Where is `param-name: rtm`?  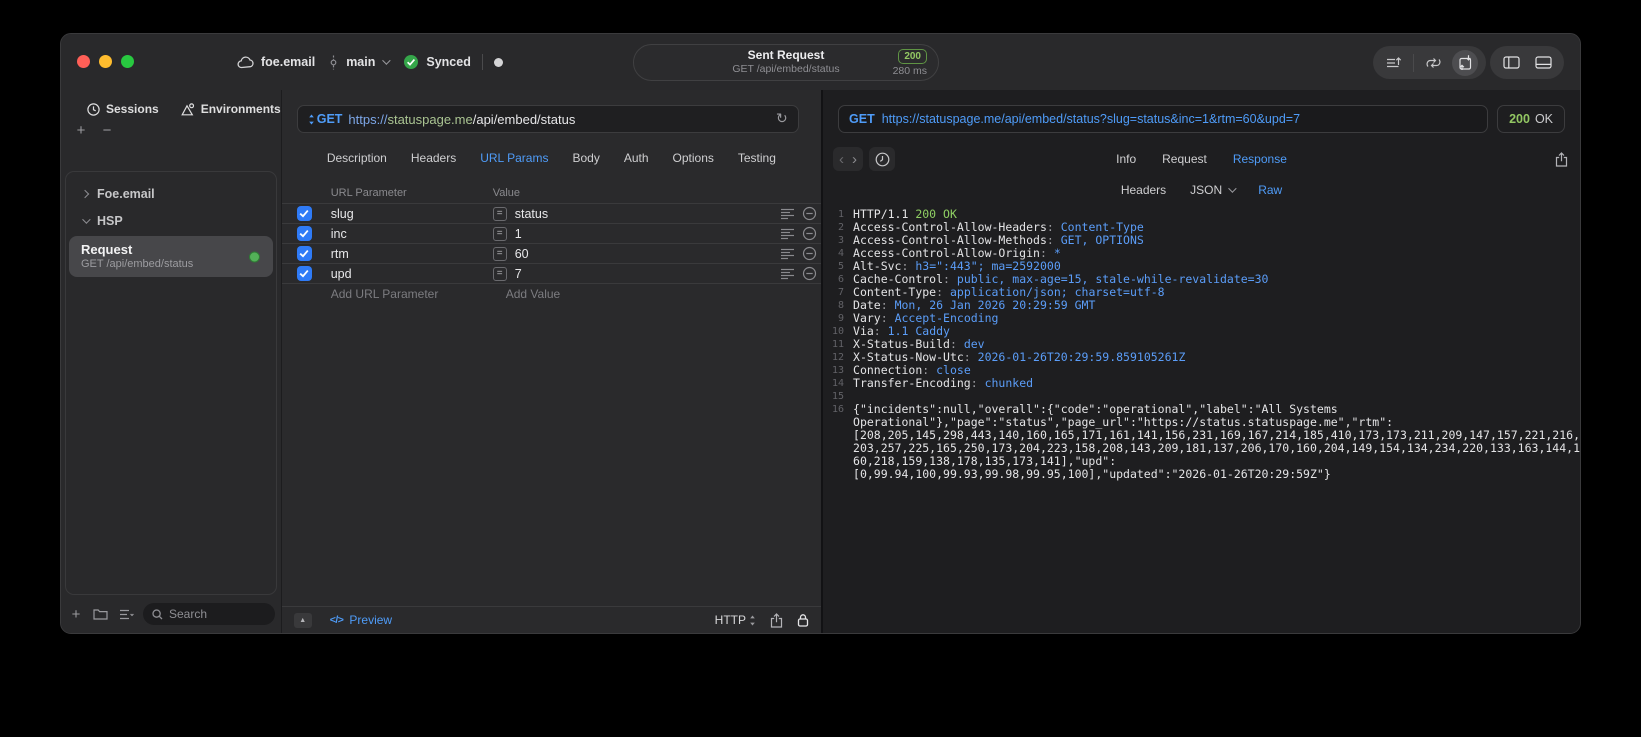 param-name: rtm is located at coordinates (412, 254).